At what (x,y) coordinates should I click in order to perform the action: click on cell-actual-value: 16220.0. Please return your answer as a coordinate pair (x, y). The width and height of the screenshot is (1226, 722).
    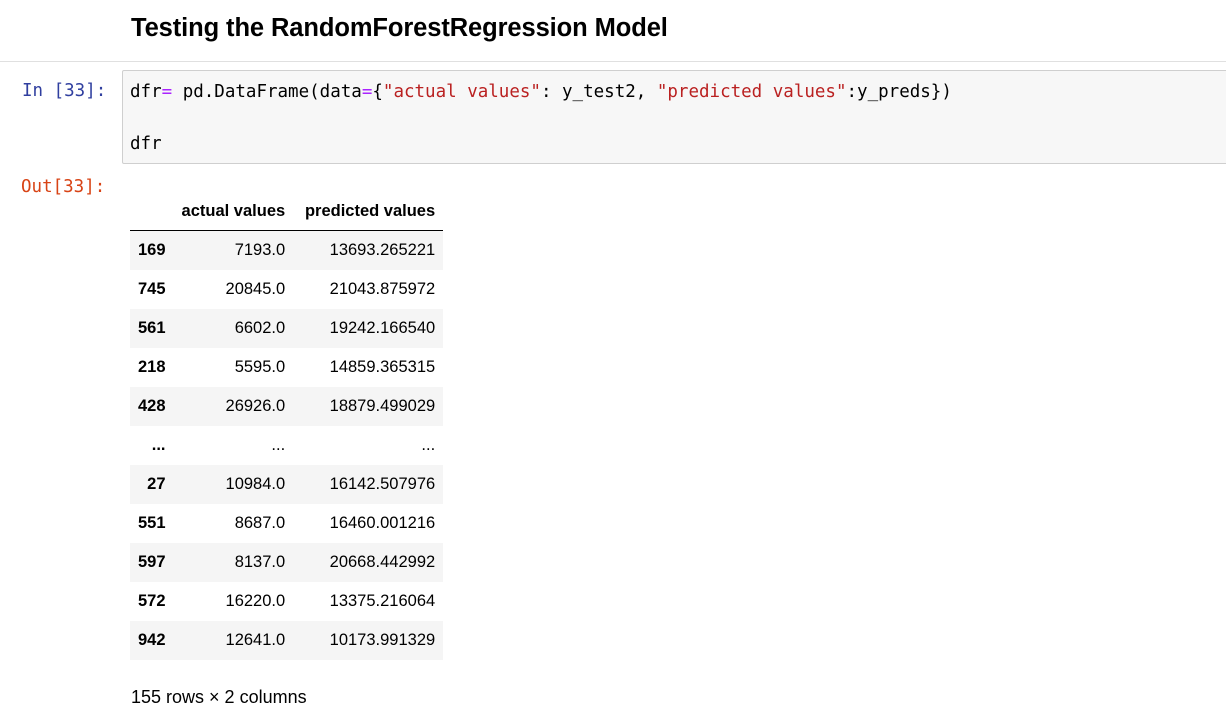
    Looking at the image, I should click on (255, 601).